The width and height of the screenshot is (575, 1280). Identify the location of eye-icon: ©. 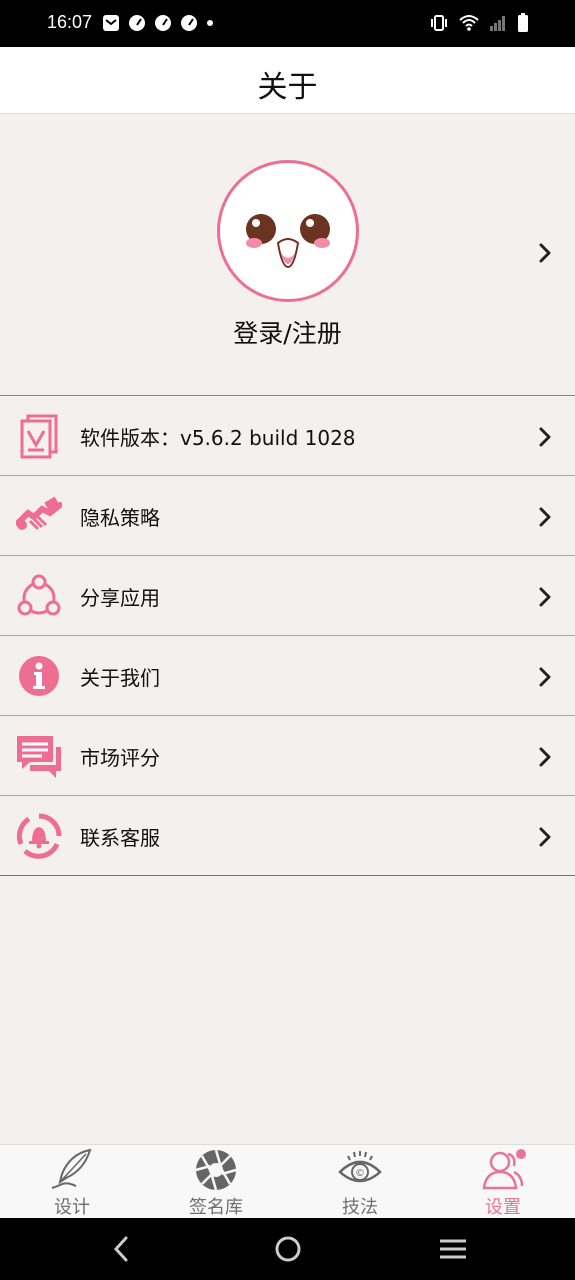
(360, 1167).